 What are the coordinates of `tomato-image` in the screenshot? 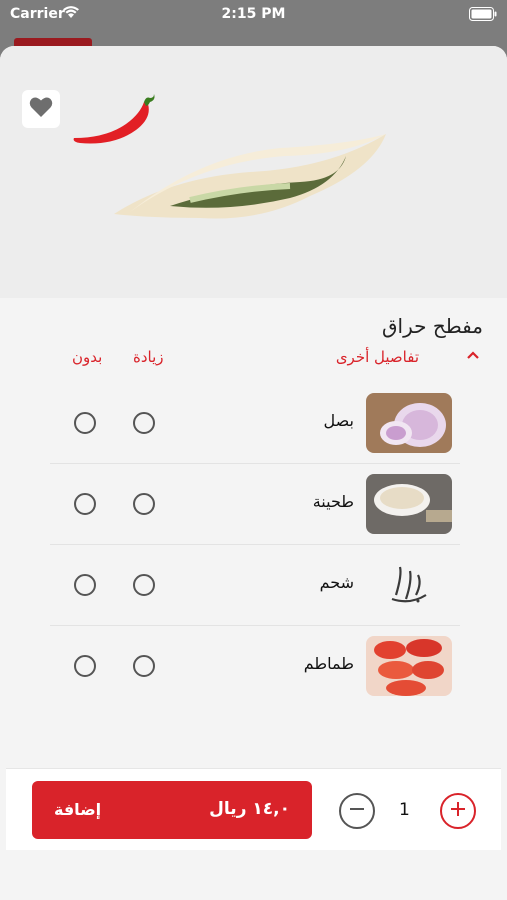 It's located at (409, 666).